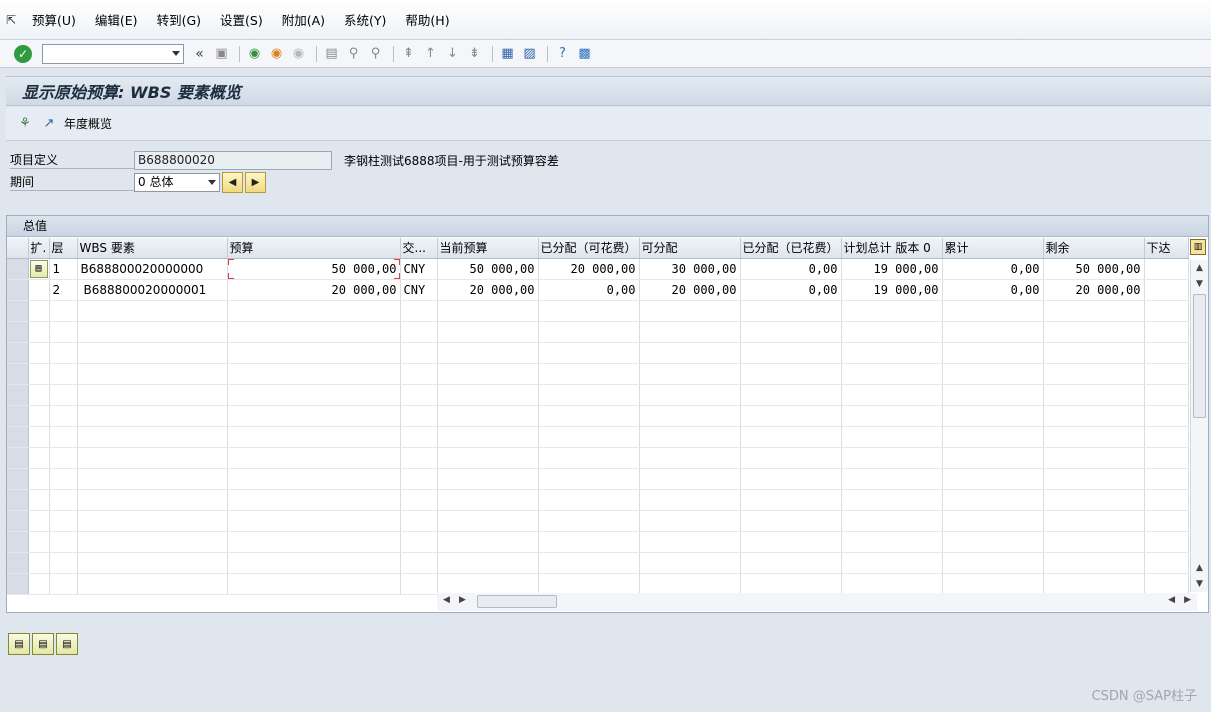  What do you see at coordinates (14, 20) in the screenshot?
I see `menu-exit-icon: ⇱` at bounding box center [14, 20].